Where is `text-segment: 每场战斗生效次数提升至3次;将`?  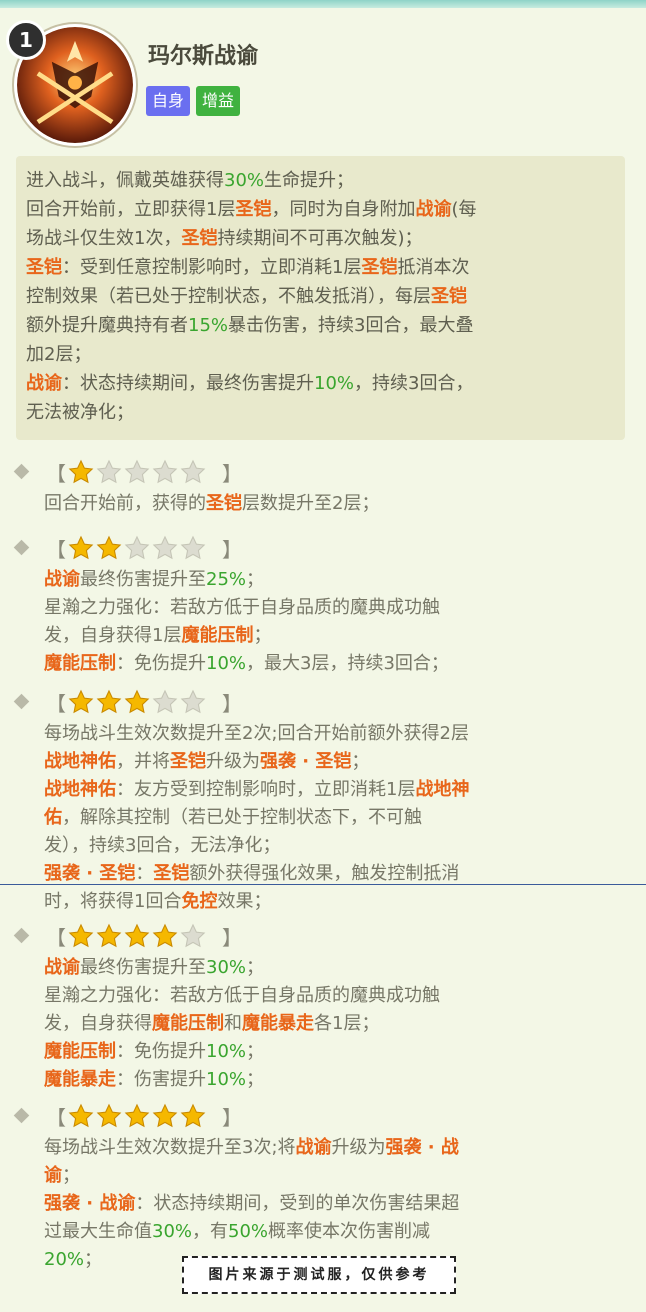
text-segment: 每场战斗生效次数提升至3次;将 is located at coordinates (170, 1147).